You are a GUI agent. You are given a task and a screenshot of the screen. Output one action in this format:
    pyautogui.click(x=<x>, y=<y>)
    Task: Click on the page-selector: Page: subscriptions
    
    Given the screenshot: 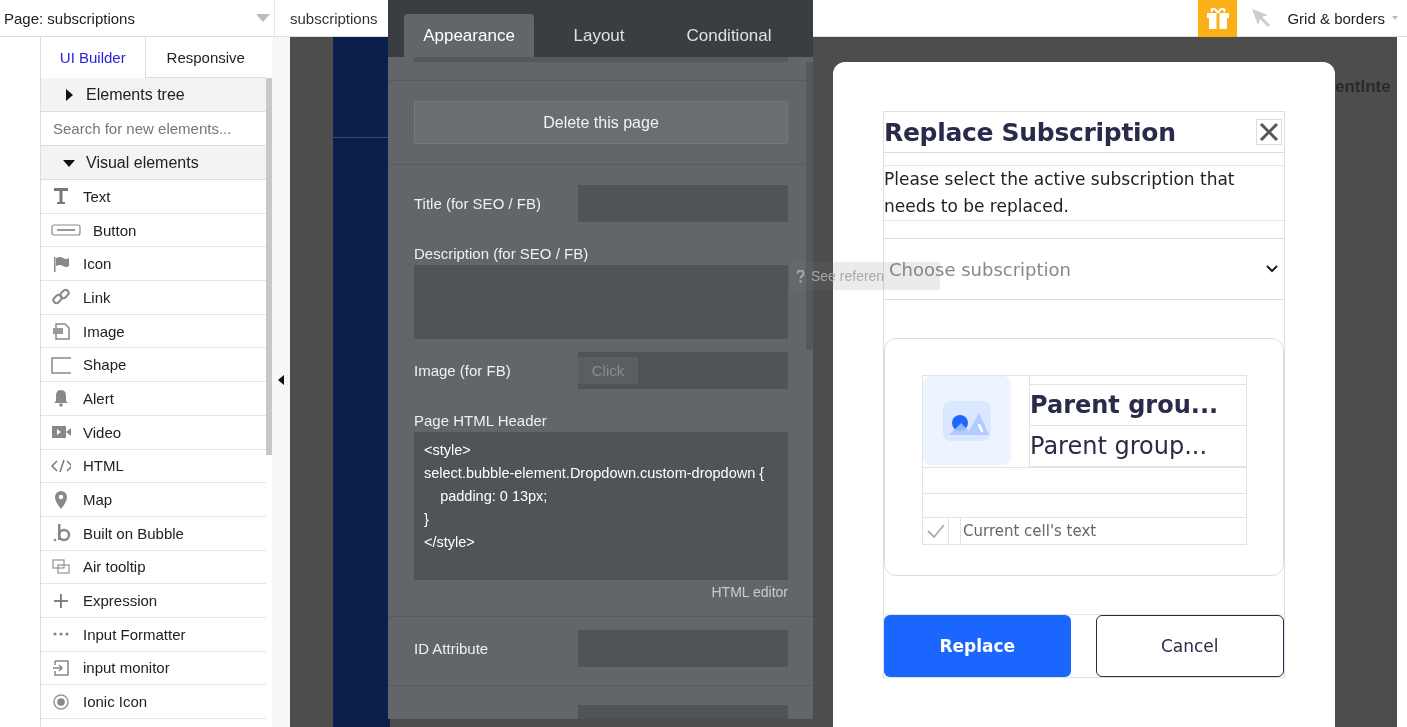 What is the action you would take?
    pyautogui.click(x=137, y=18)
    